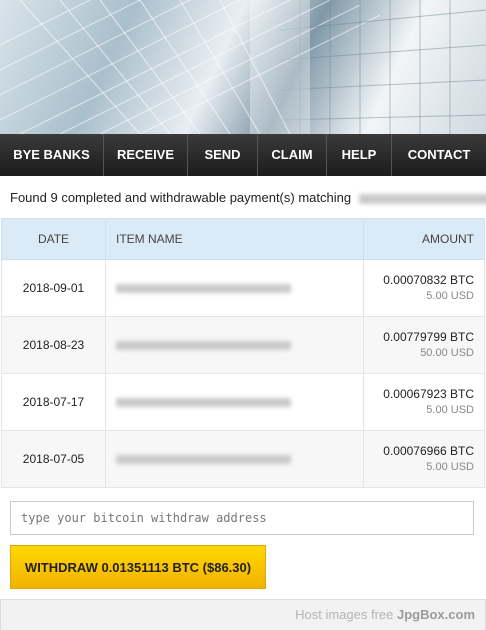 Image resolution: width=486 pixels, height=630 pixels. Describe the element at coordinates (53, 459) in the screenshot. I see `row-date: 2018-07-05` at that location.